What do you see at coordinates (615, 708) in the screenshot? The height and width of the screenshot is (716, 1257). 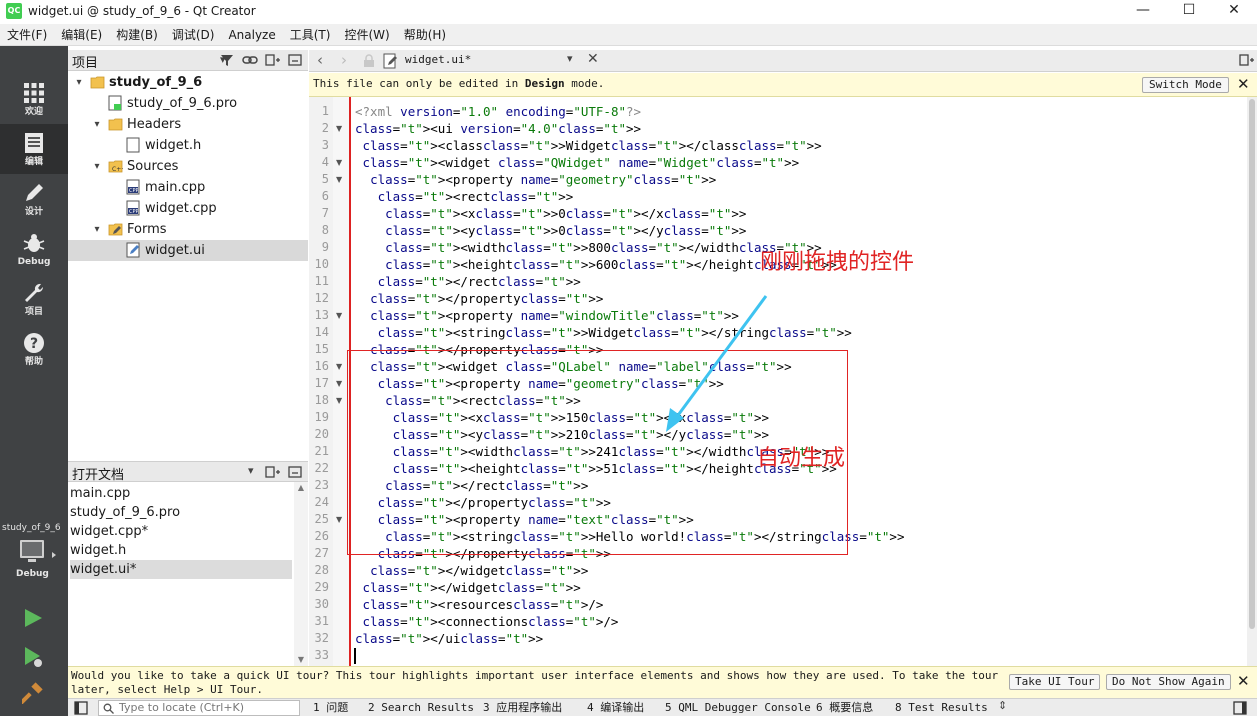 I see `output-tab-compile-output: 4 编译输出` at bounding box center [615, 708].